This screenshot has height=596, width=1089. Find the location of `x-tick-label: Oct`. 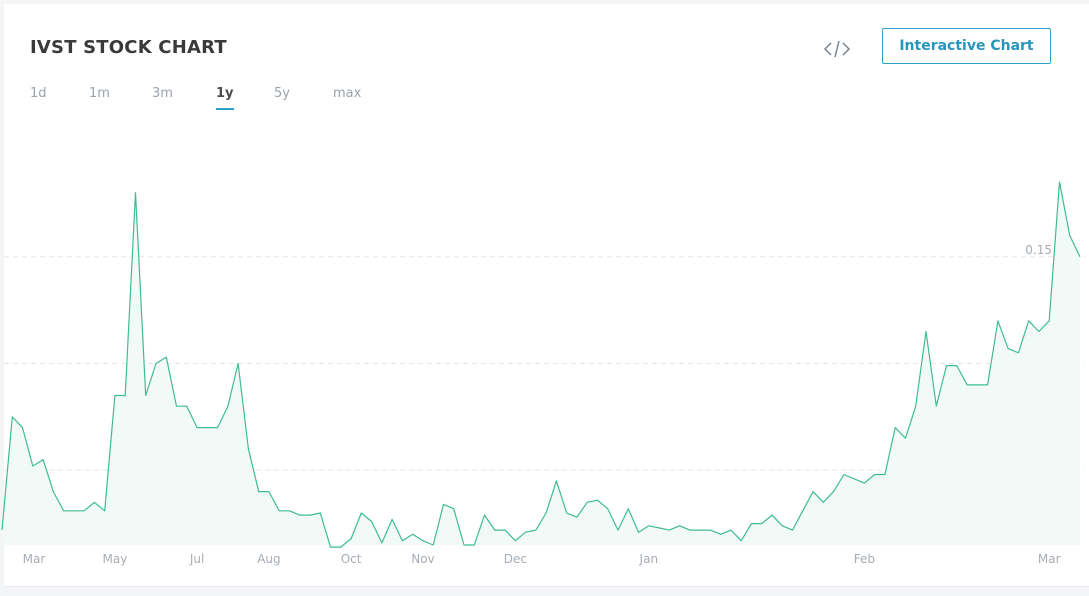

x-tick-label: Oct is located at coordinates (351, 559).